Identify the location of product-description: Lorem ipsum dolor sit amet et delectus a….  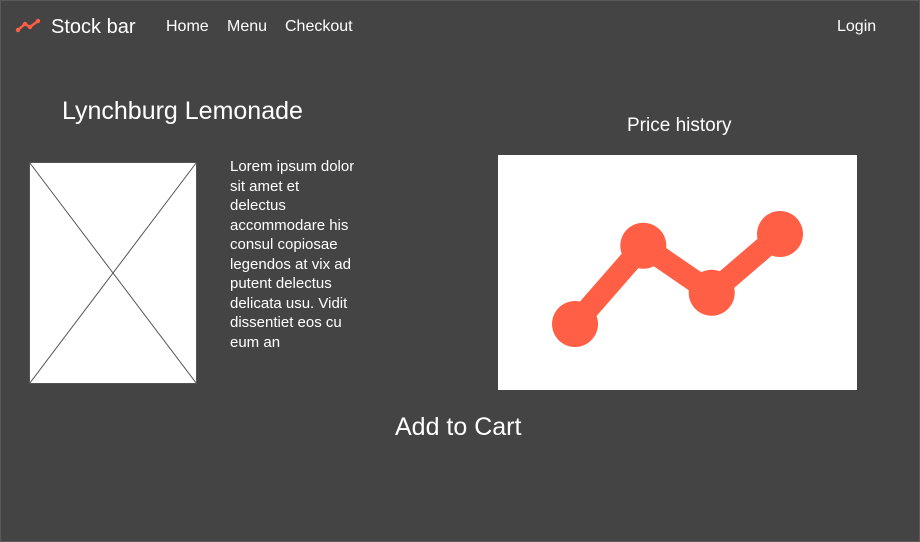
(292, 254).